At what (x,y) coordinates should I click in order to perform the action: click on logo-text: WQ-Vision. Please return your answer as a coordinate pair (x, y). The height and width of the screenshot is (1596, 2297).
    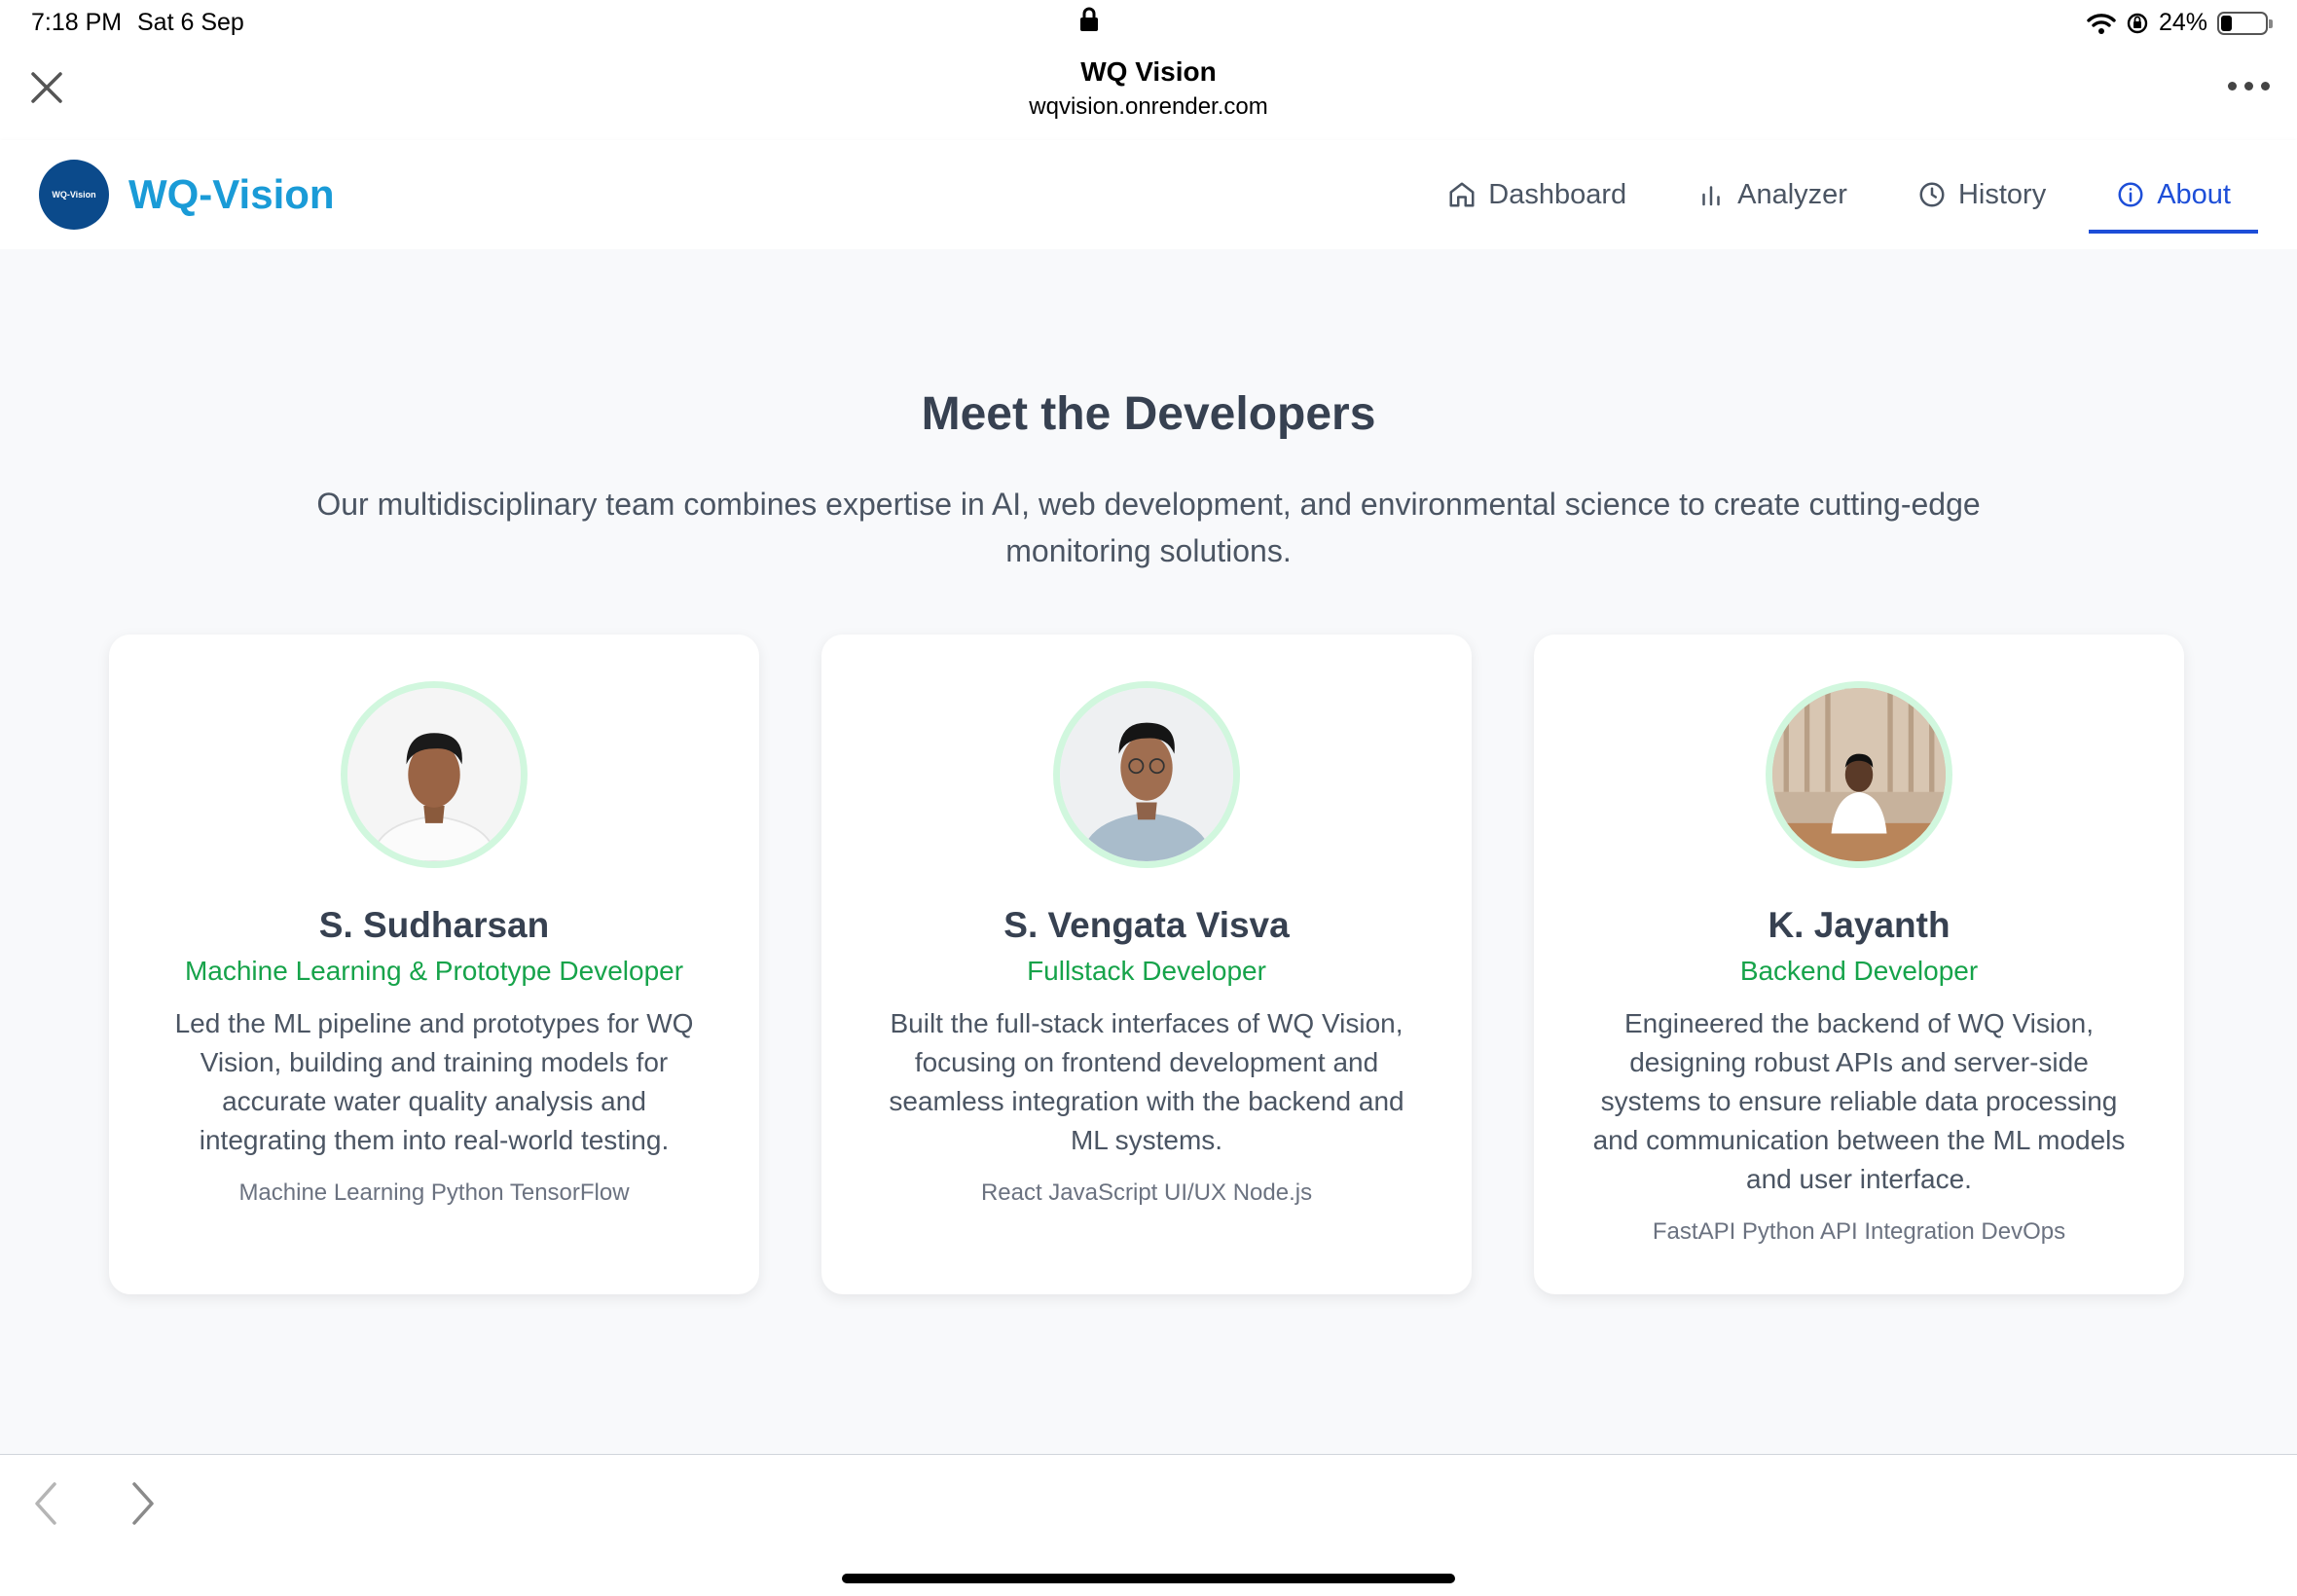
    Looking at the image, I should click on (74, 195).